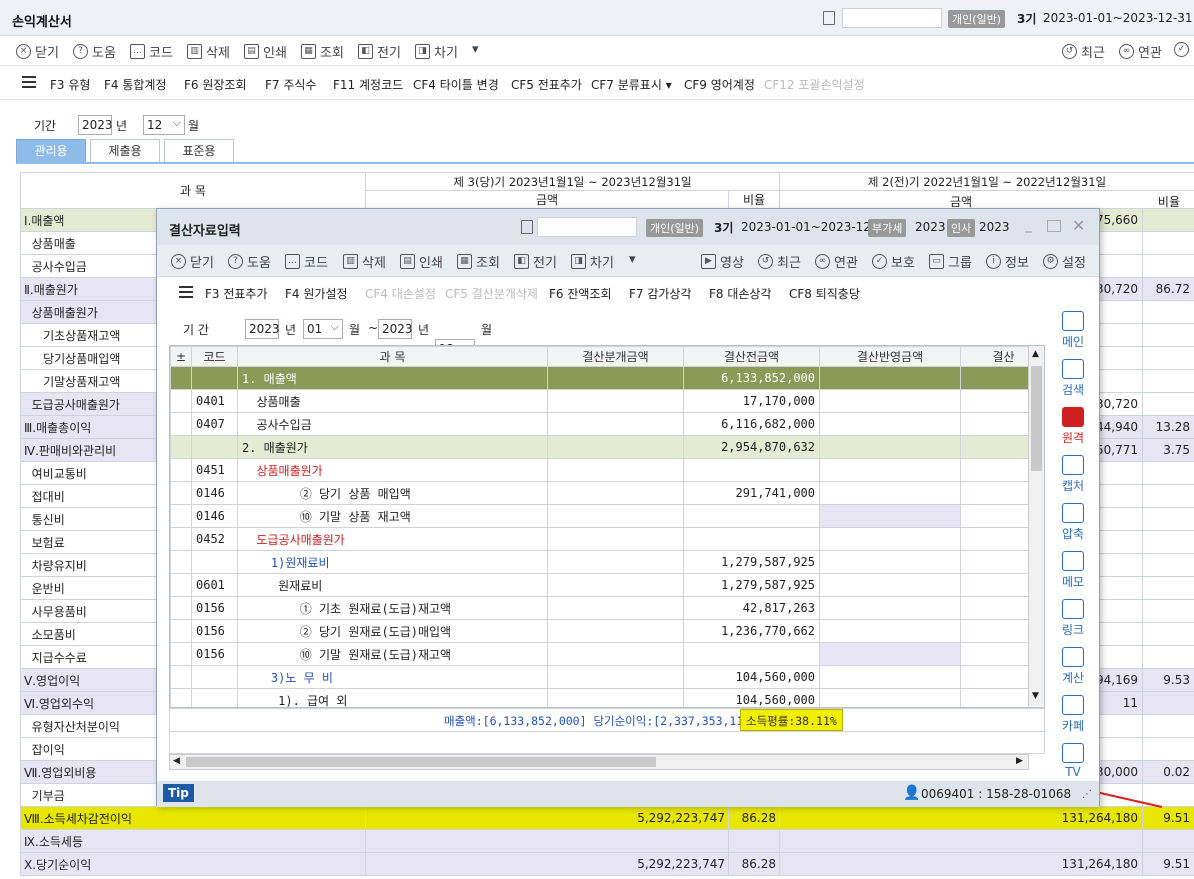 The image size is (1194, 879). I want to click on dialog-delete-button: ▥ 삭제, so click(364, 261).